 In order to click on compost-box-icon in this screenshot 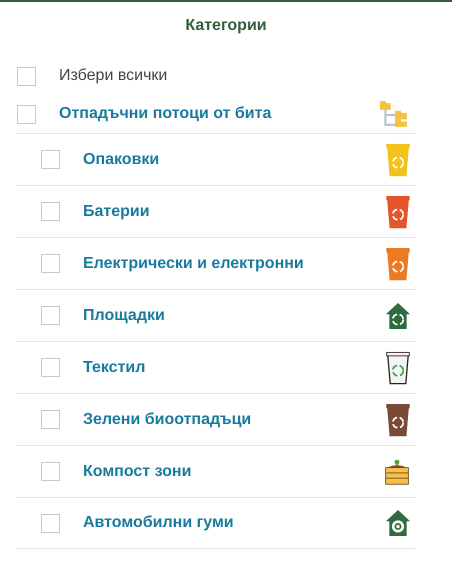, I will do `click(397, 472)`.